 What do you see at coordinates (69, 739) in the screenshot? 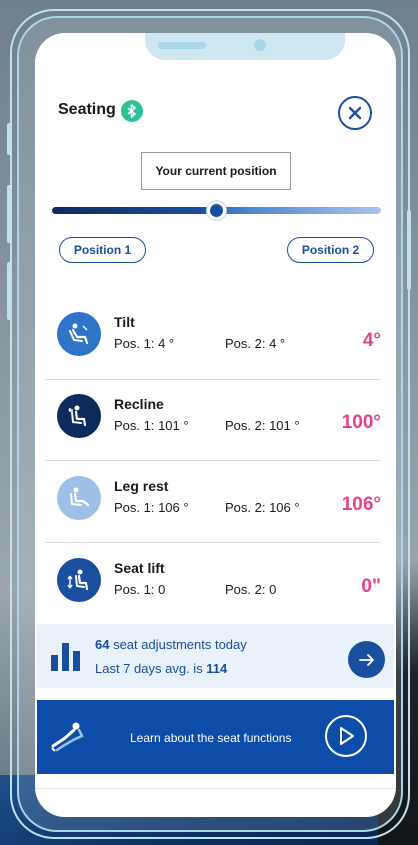
I see `reclining-person-illustration` at bounding box center [69, 739].